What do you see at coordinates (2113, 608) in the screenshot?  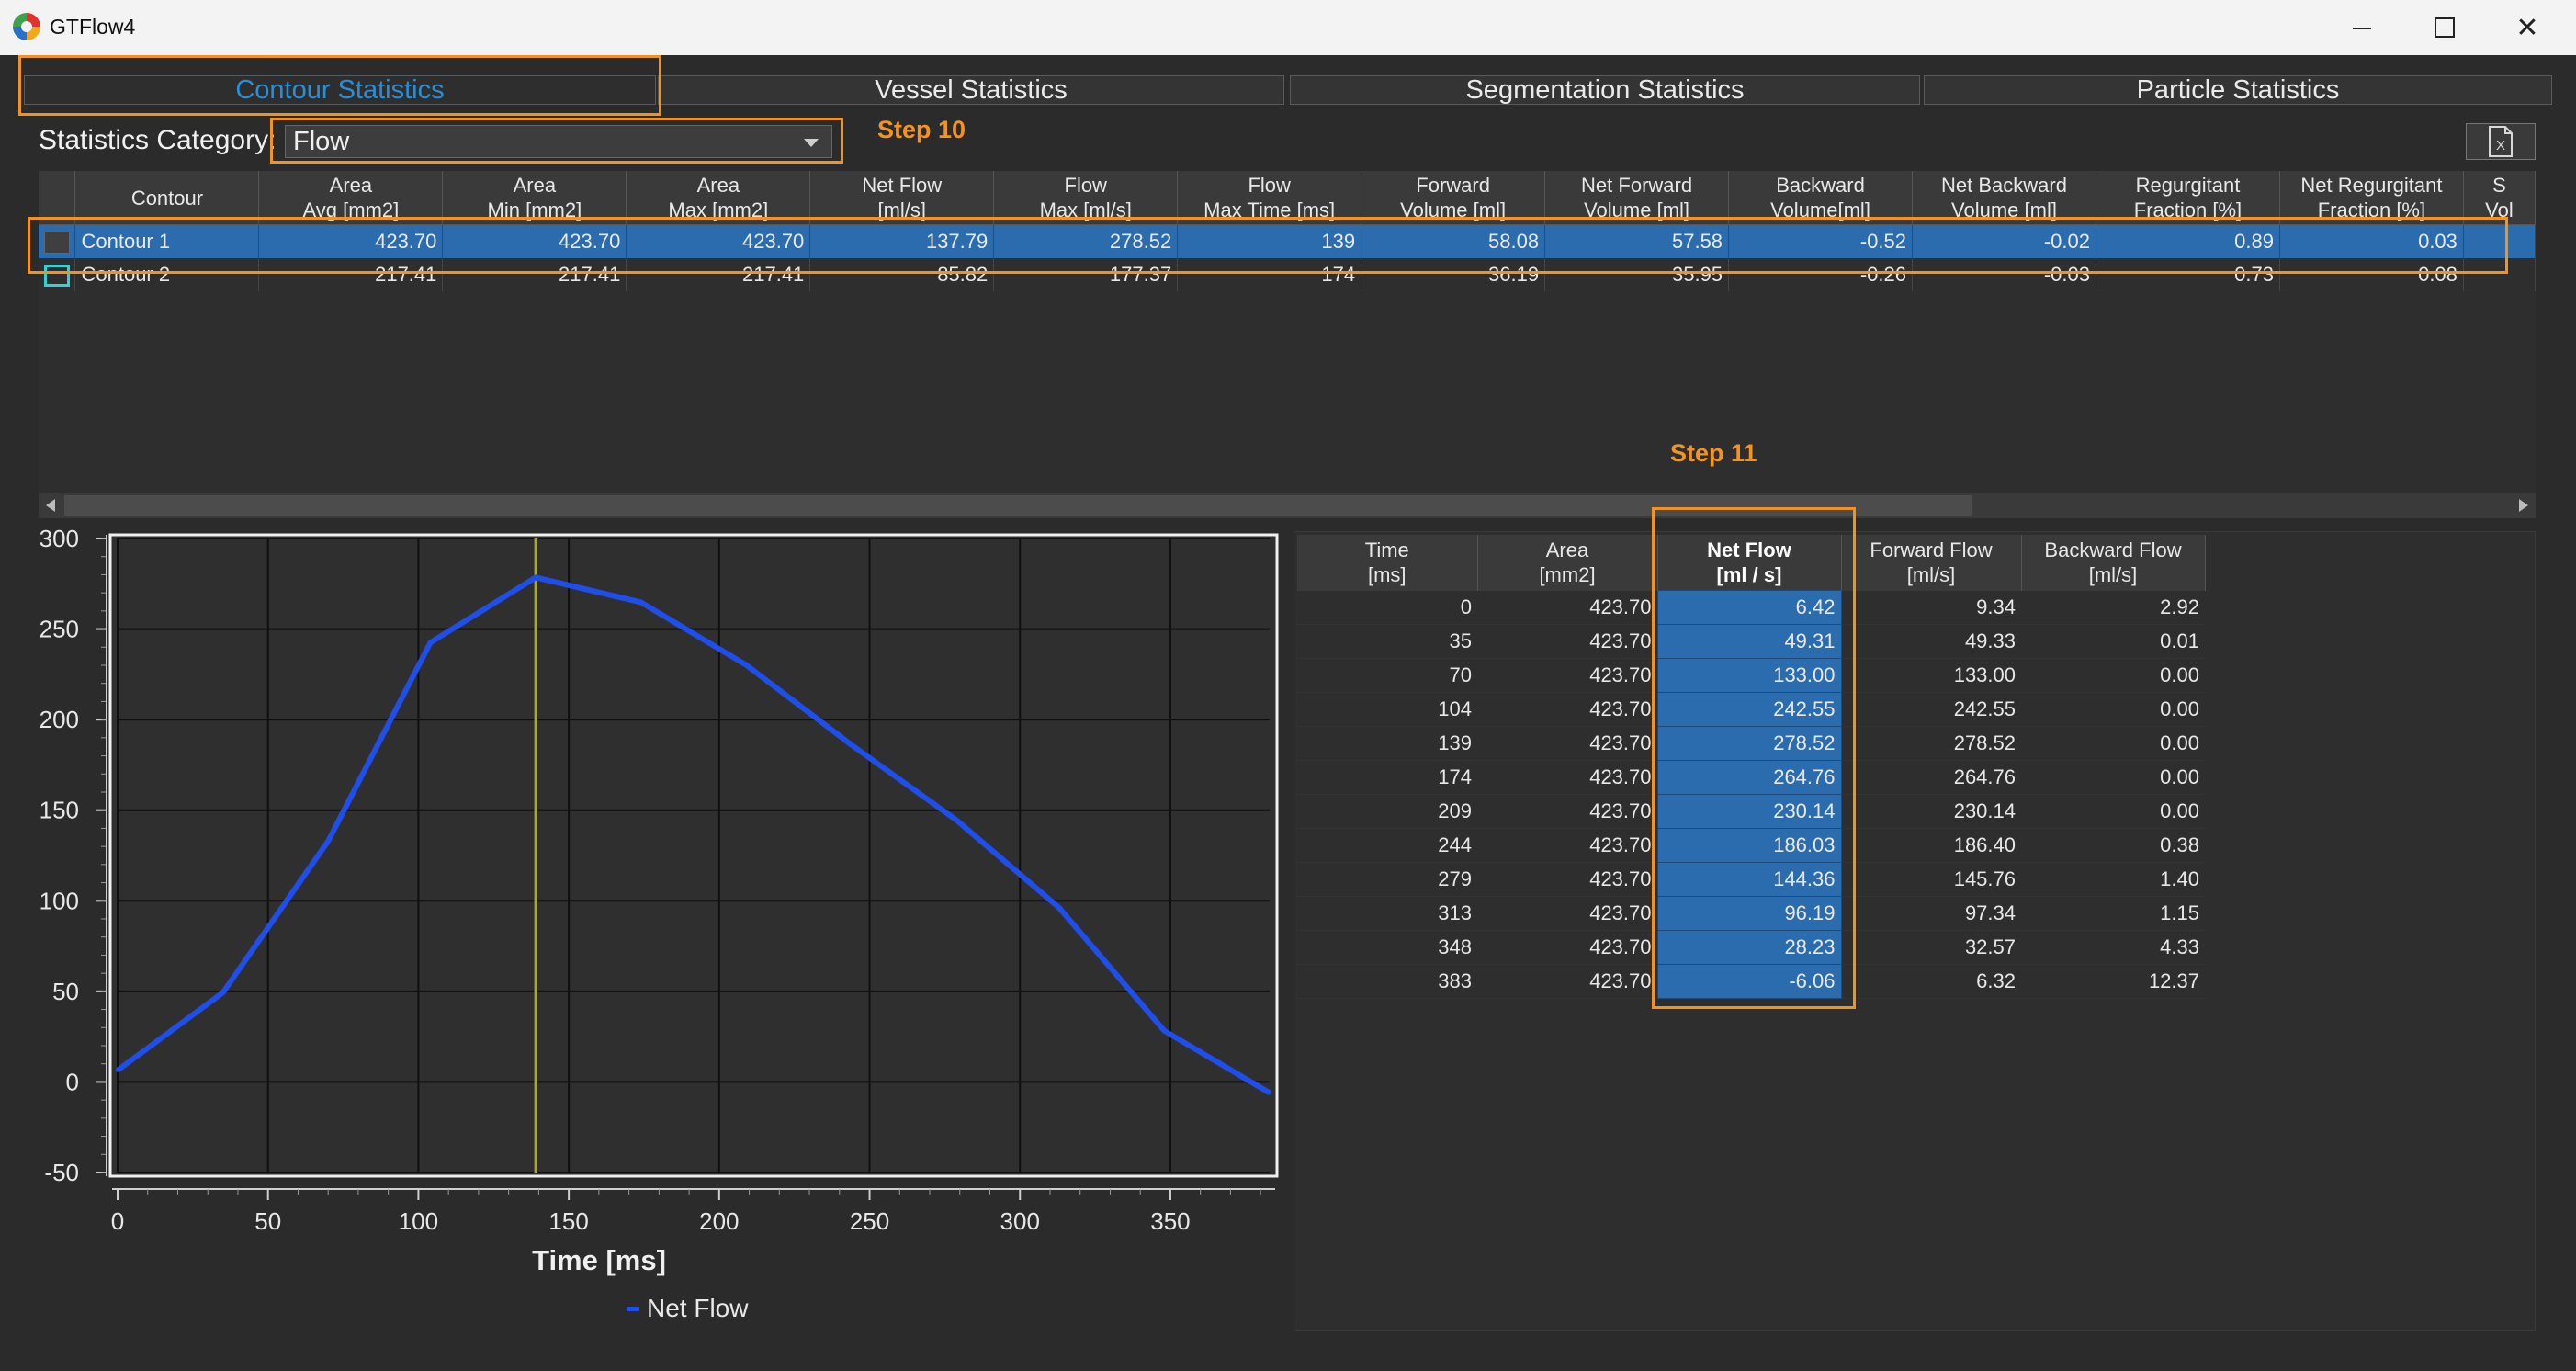 I see `table-cell: 2.92` at bounding box center [2113, 608].